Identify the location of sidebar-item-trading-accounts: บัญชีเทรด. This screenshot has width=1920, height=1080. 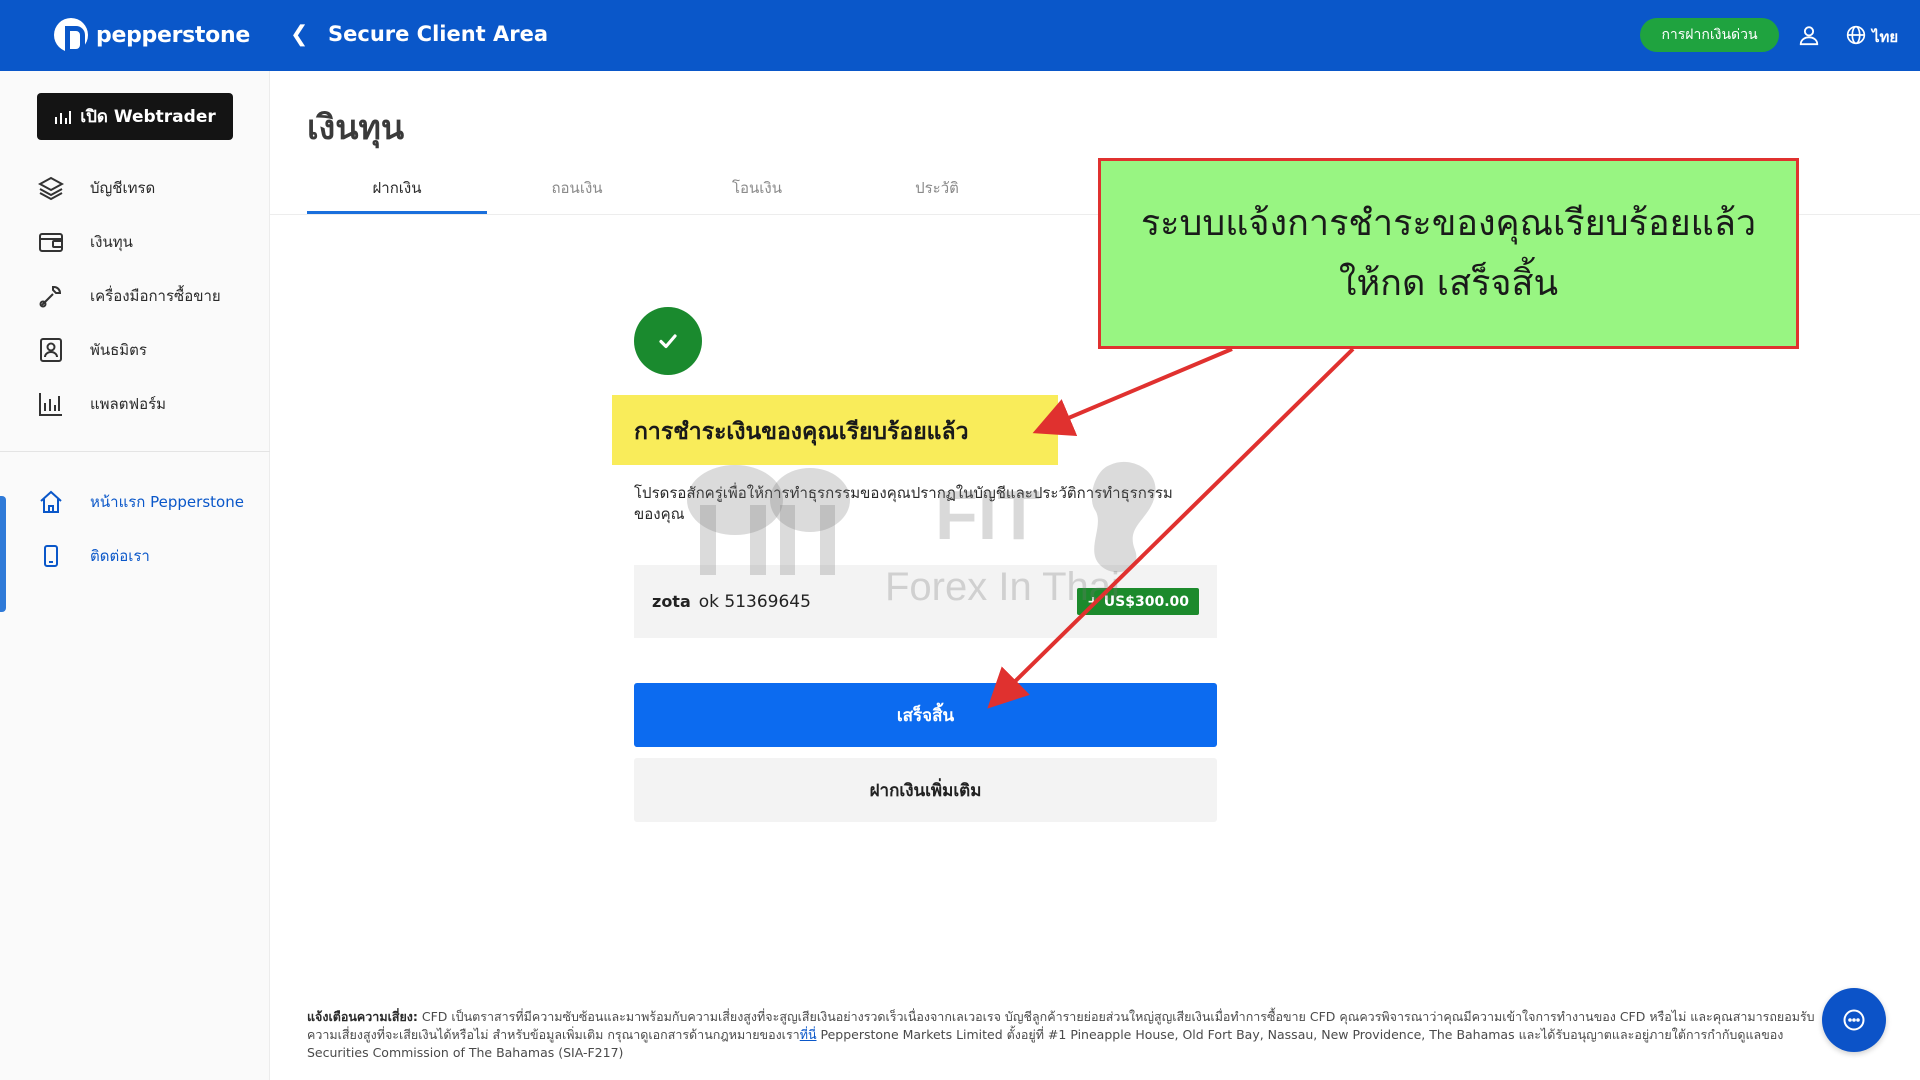
(96, 188).